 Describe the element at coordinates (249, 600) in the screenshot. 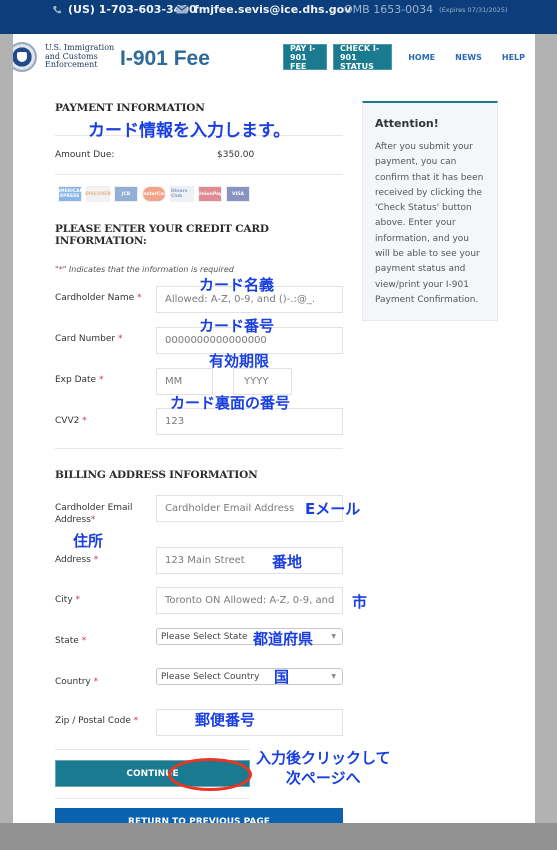

I see `city-input: Toronto ON Allowed: A-Z, 0-9, and` at that location.